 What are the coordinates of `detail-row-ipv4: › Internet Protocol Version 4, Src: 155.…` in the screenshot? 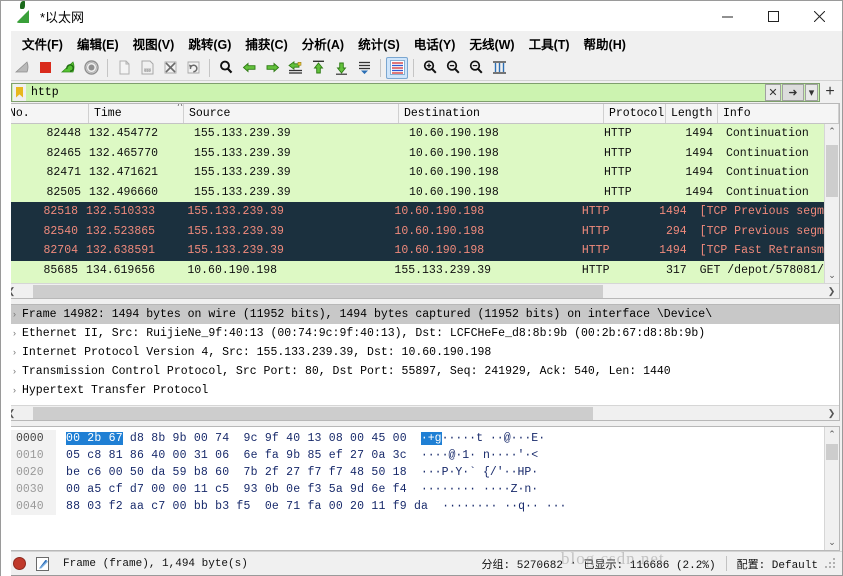 It's located at (421, 352).